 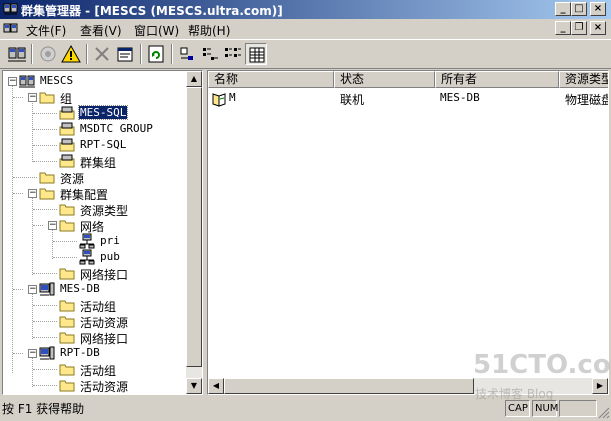 I want to click on tree-label: MESCS, so click(x=57, y=80).